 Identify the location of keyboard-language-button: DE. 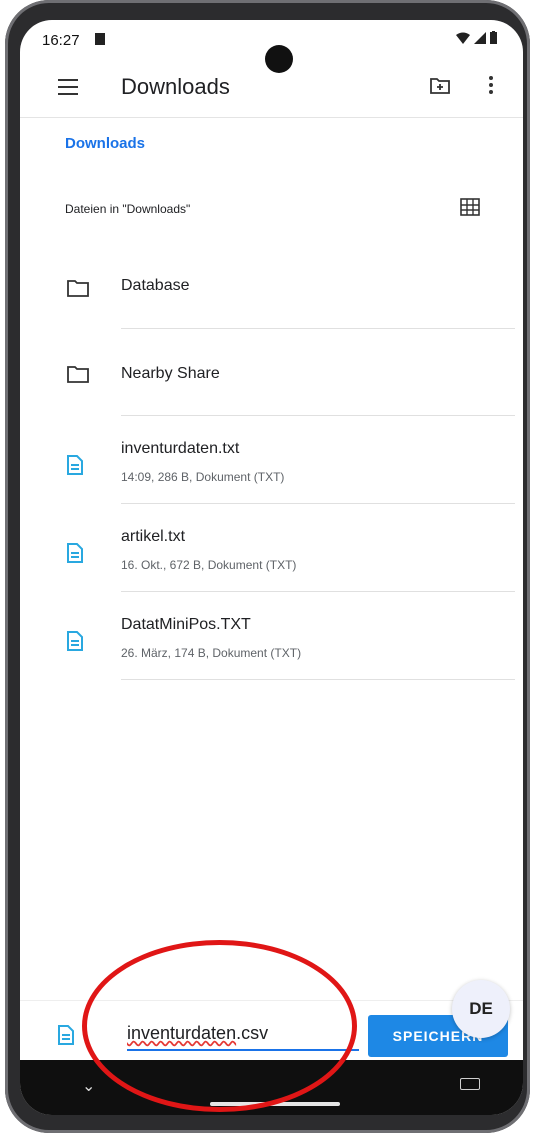
(481, 1009).